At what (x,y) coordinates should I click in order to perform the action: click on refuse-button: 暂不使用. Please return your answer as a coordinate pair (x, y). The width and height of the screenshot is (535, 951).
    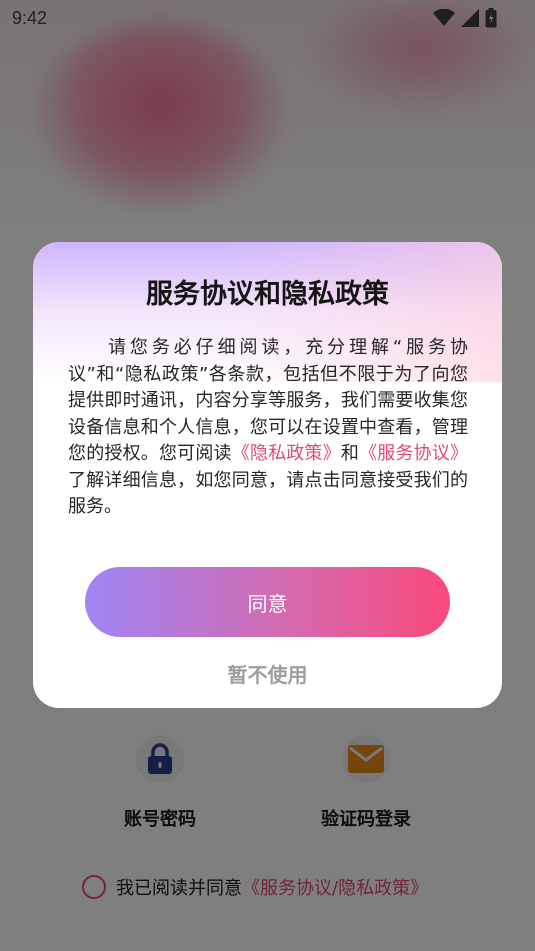
    Looking at the image, I should click on (267, 673).